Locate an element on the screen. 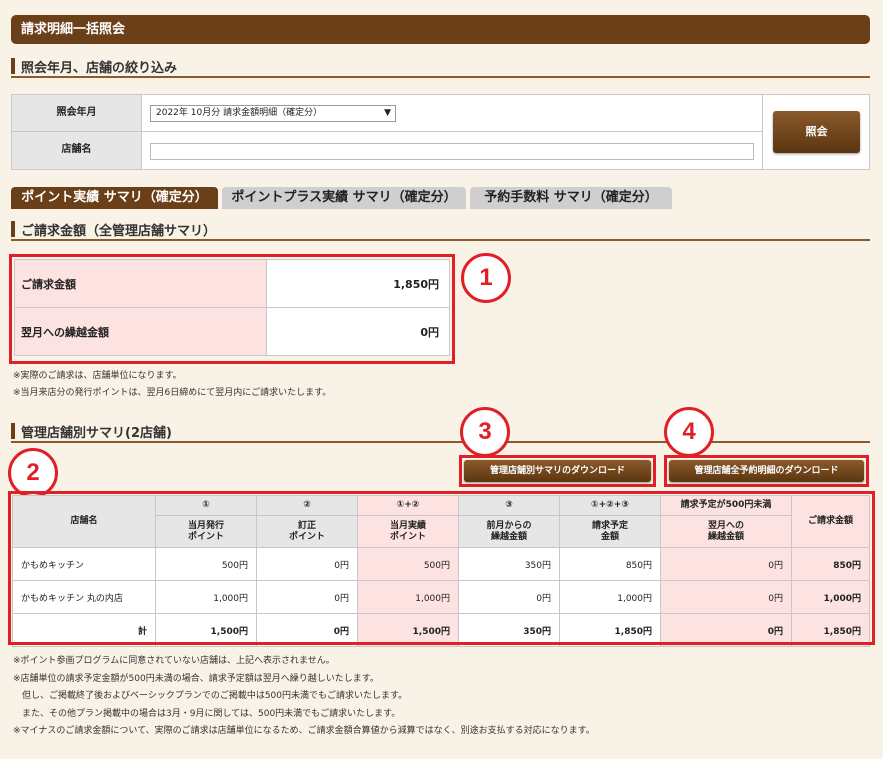 The image size is (883, 759). store-name-input is located at coordinates (452, 151).